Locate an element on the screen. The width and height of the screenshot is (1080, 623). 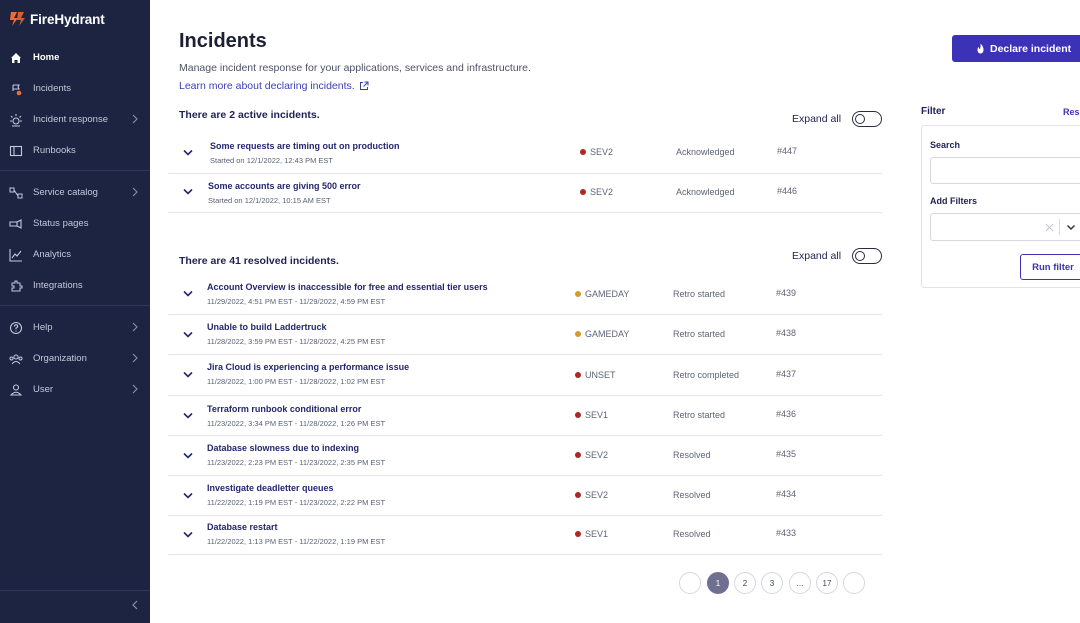
severity-dot is located at coordinates (578, 534).